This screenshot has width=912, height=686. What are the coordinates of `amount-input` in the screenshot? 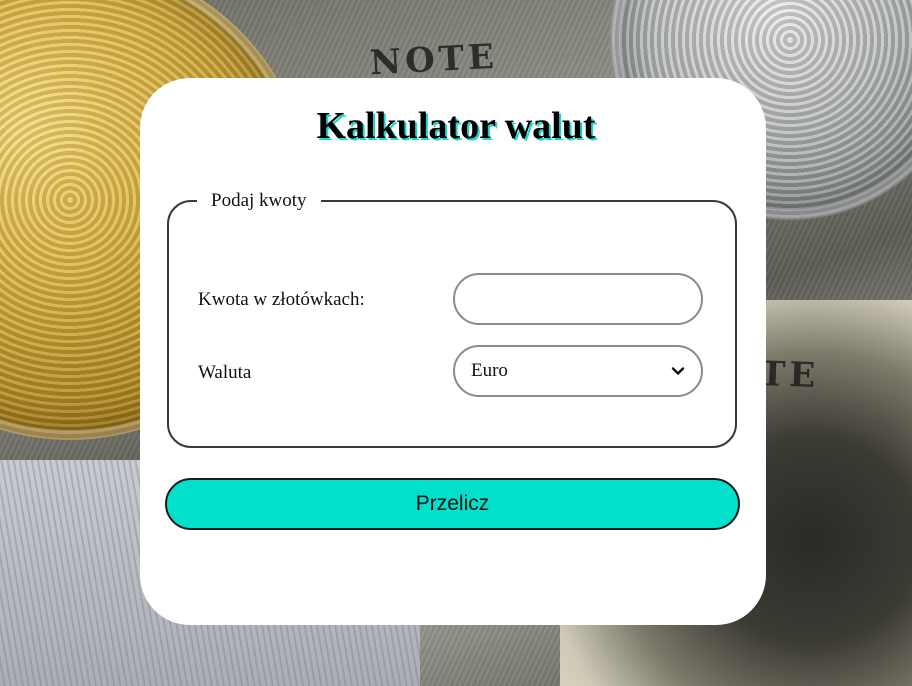 It's located at (578, 299).